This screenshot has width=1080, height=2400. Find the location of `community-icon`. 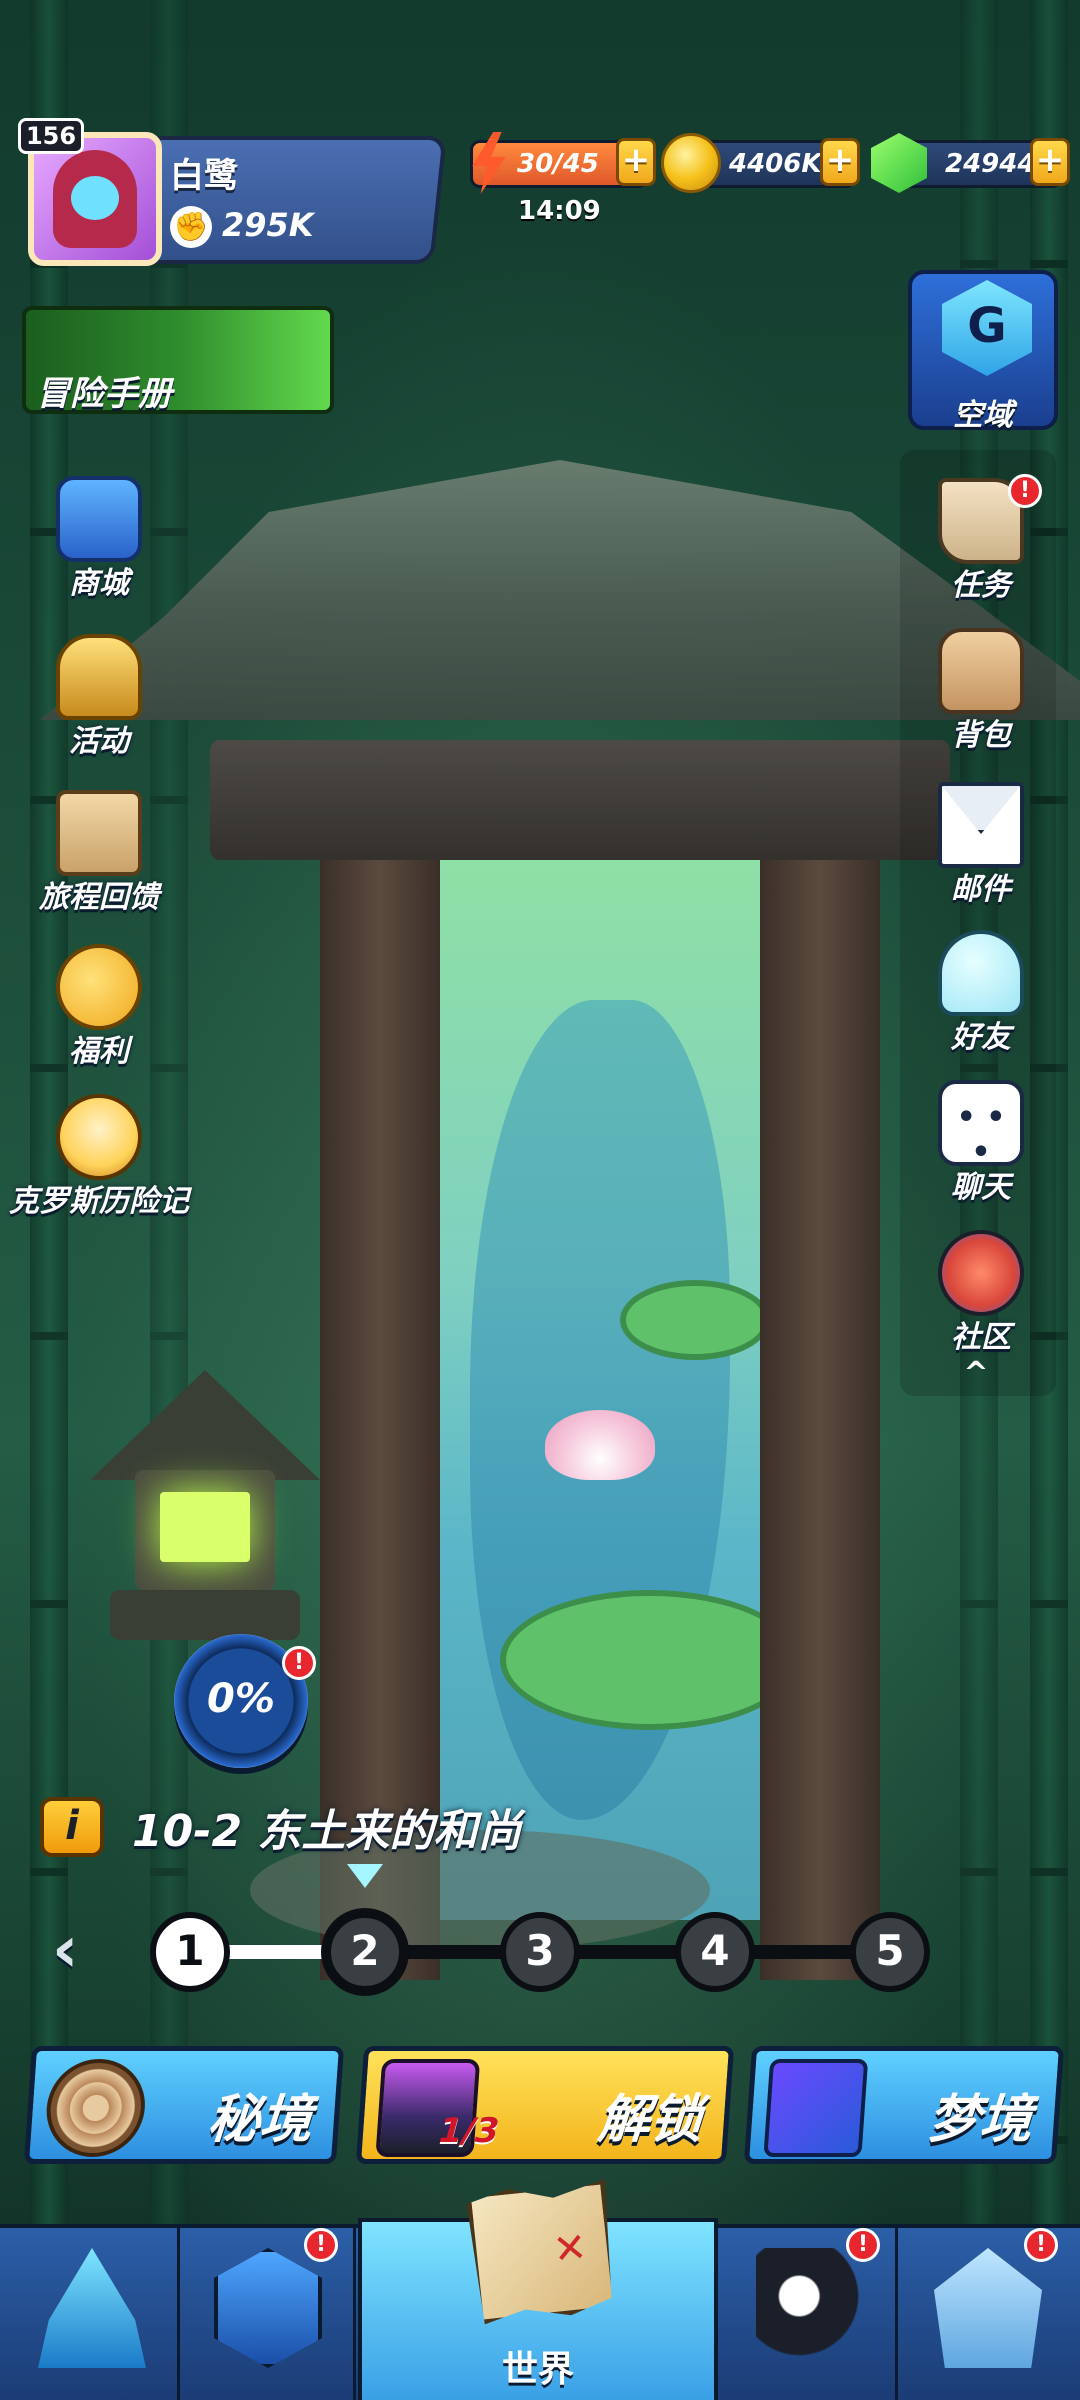

community-icon is located at coordinates (981, 1273).